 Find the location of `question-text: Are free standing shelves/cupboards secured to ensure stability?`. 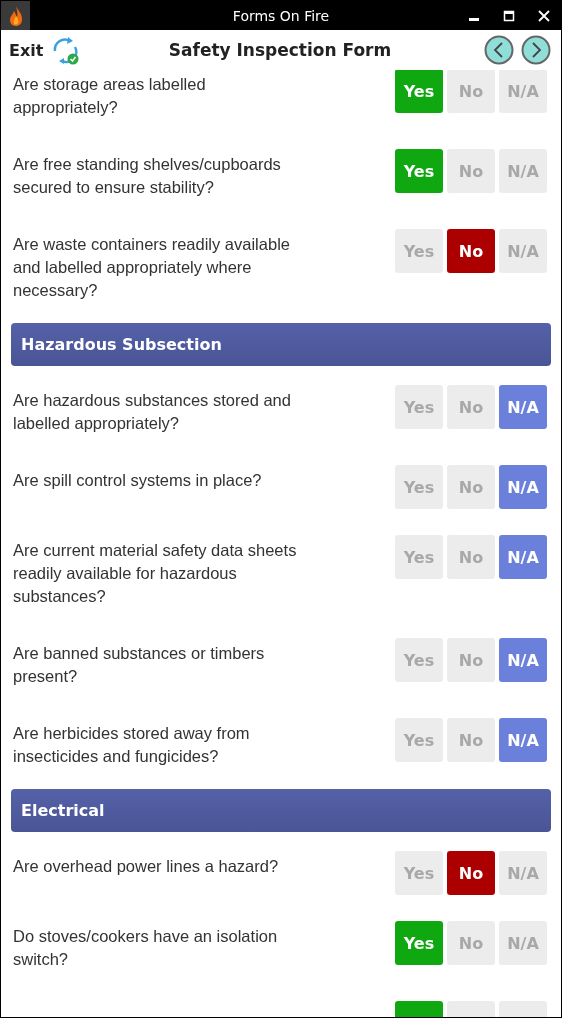

question-text: Are free standing shelves/cupboards secured to ensure stability? is located at coordinates (147, 176).